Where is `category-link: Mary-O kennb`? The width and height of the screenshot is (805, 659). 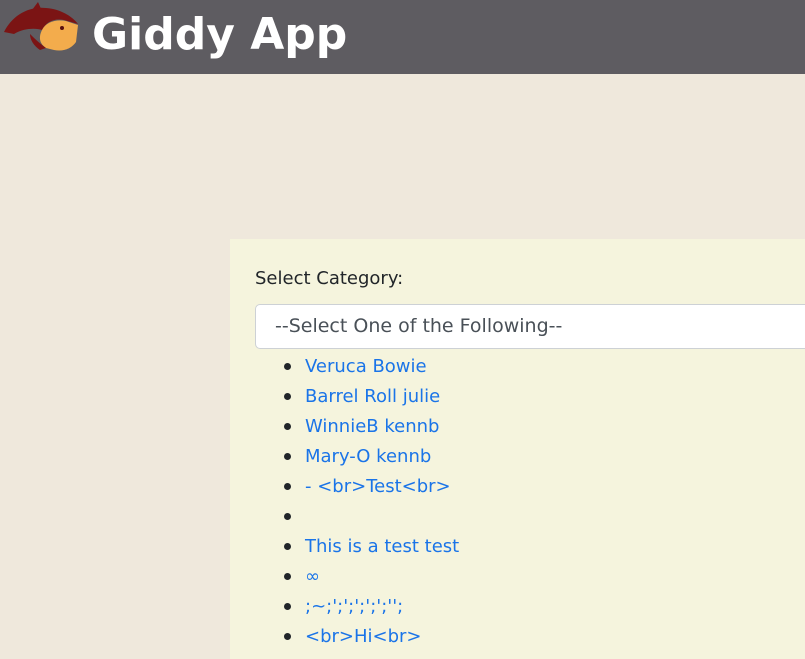 category-link: Mary-O kennb is located at coordinates (368, 457).